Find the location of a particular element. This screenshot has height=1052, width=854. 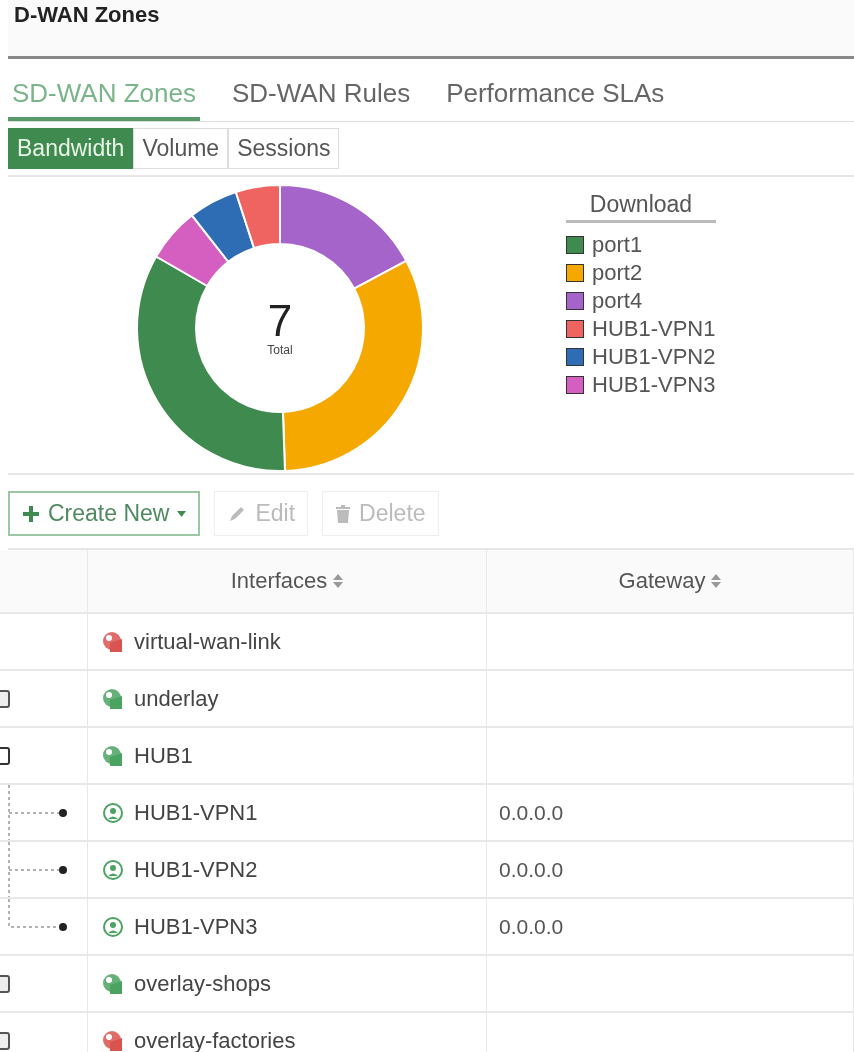

page-title: D-WAN Zones is located at coordinates (87, 15).